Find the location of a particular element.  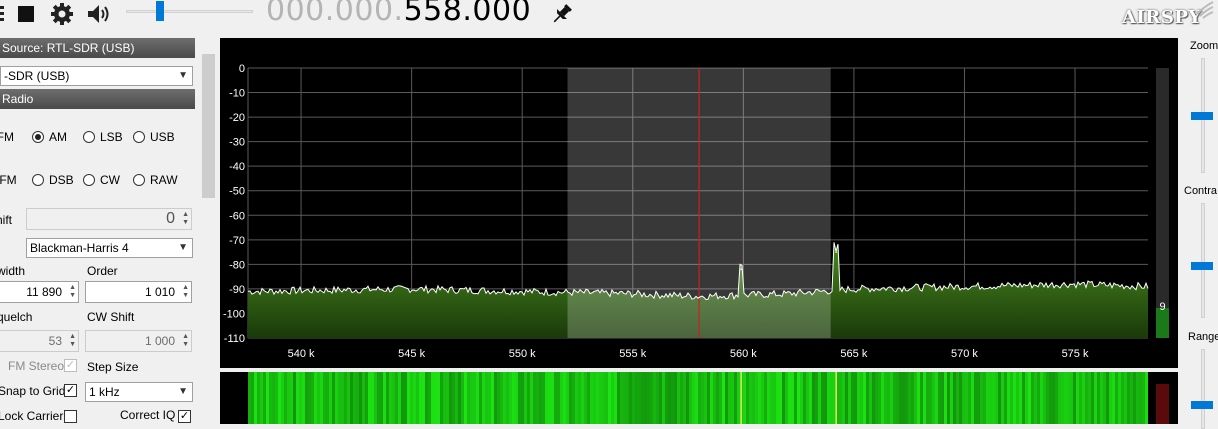

range-slider-thumb is located at coordinates (1202, 405).